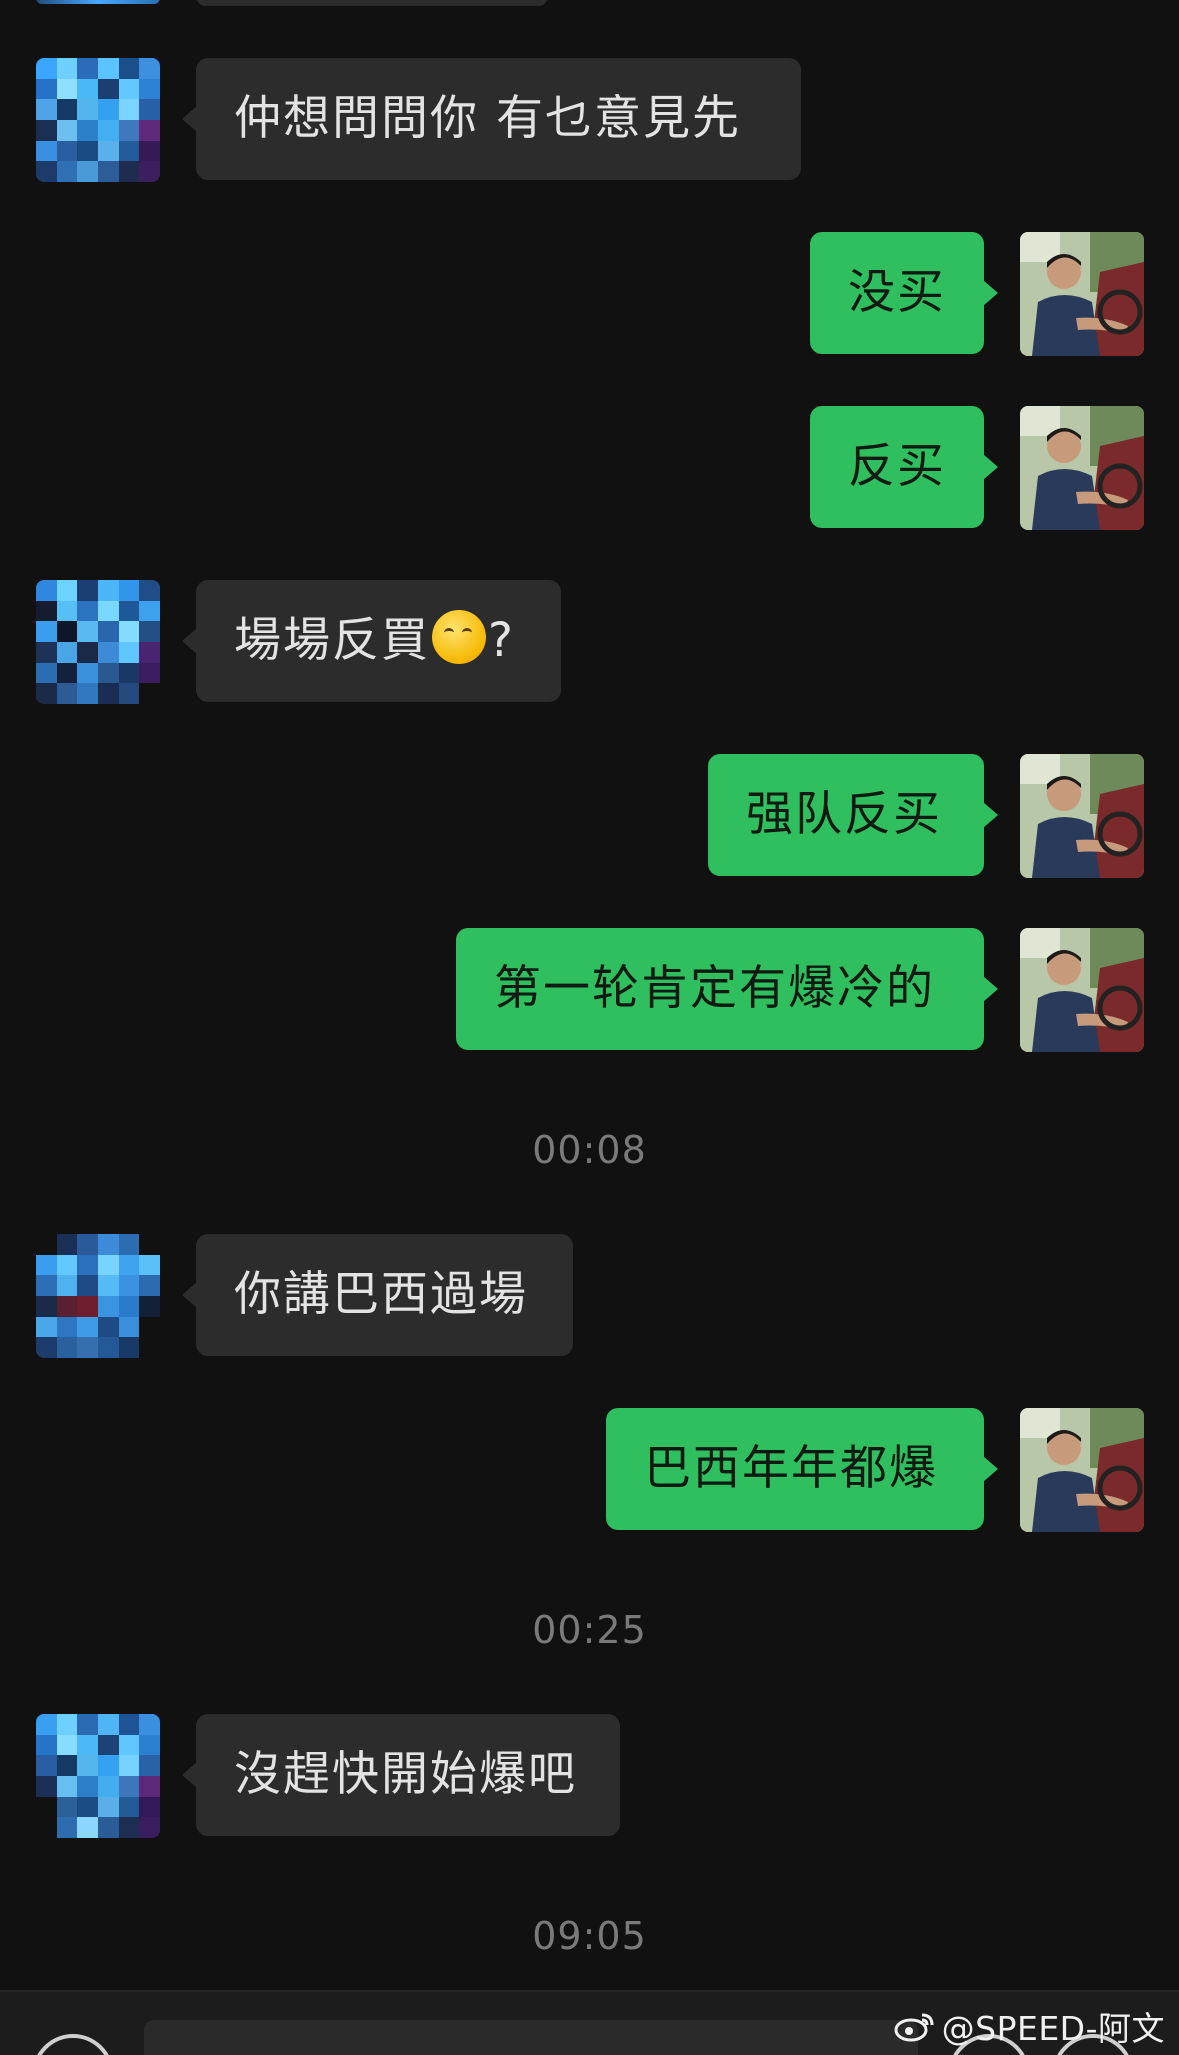 Image resolution: width=1179 pixels, height=2055 pixels. I want to click on message-bubble: 場場反買?, so click(371, 641).